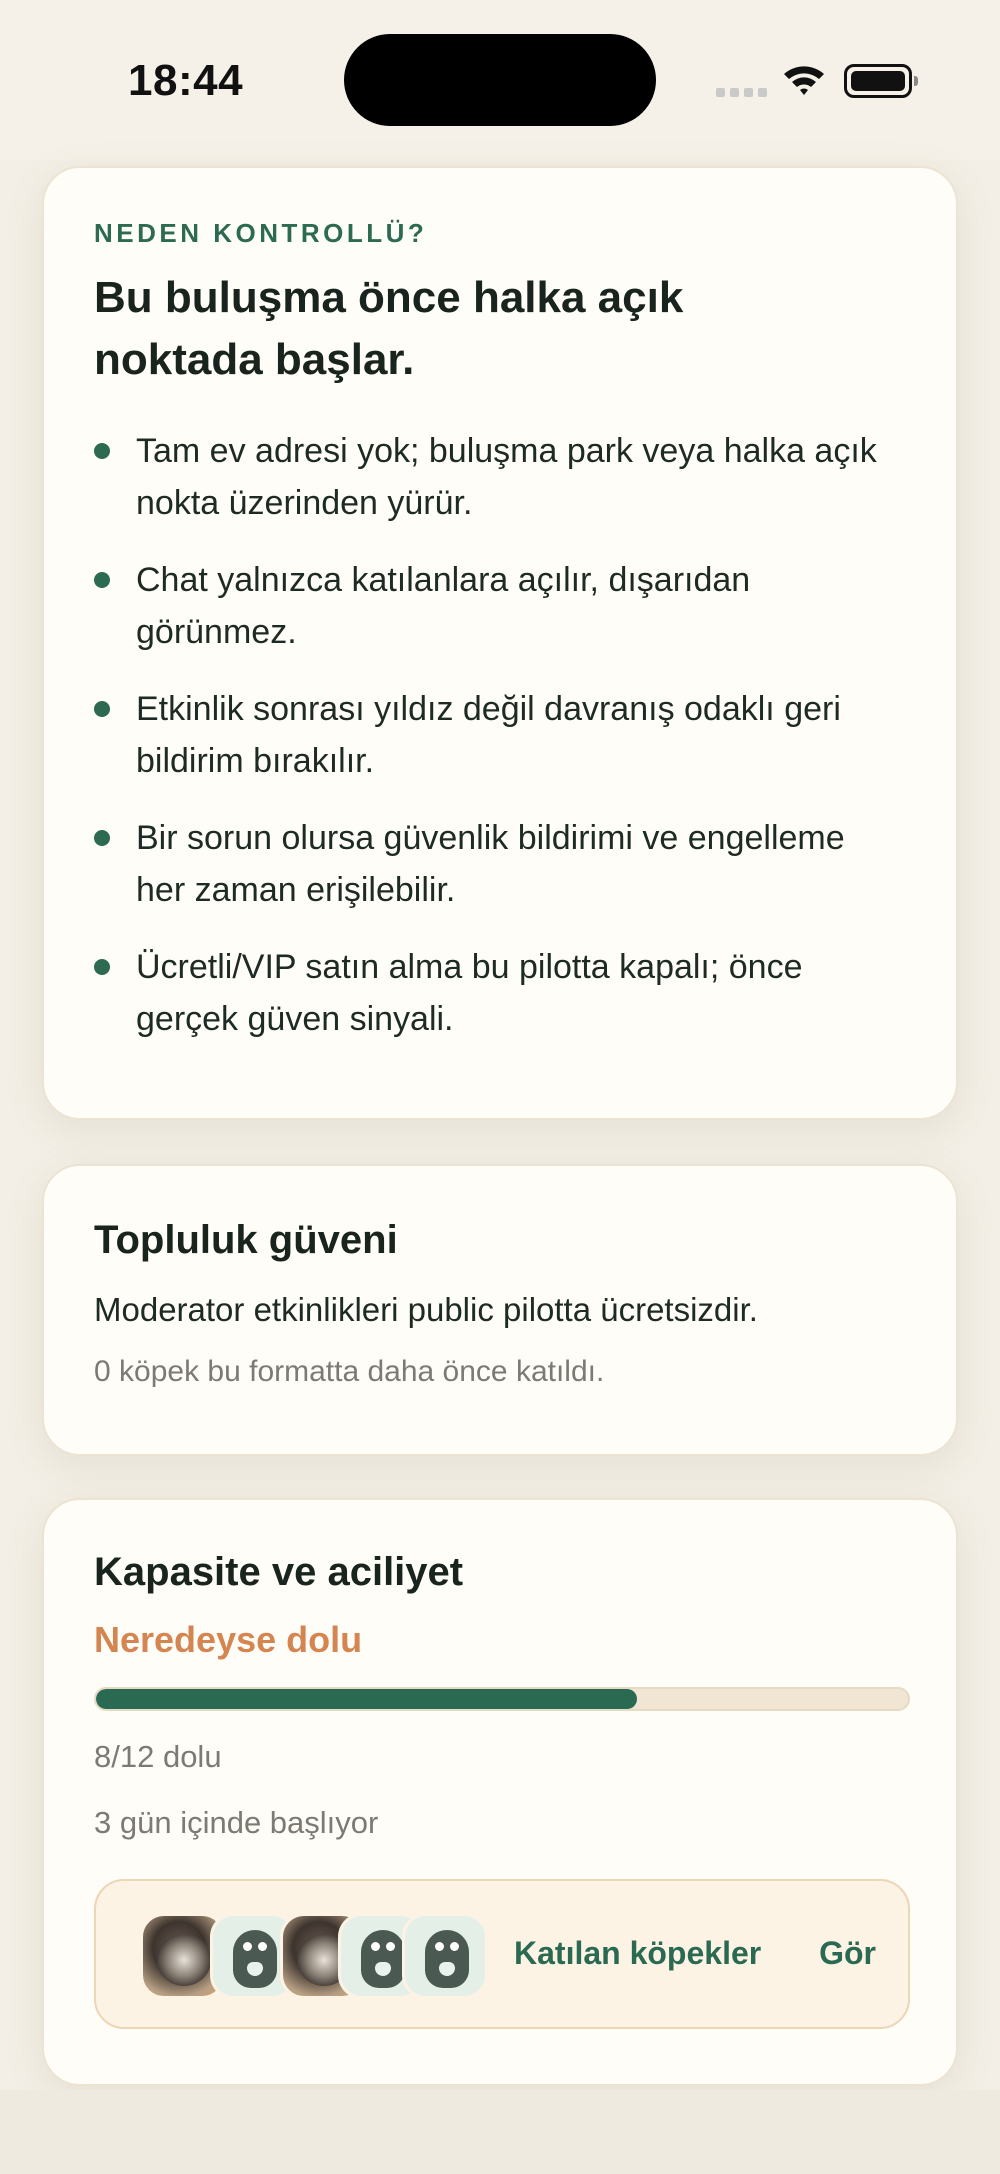 The height and width of the screenshot is (2174, 1000). Describe the element at coordinates (881, 81) in the screenshot. I see `battery-icon` at that location.